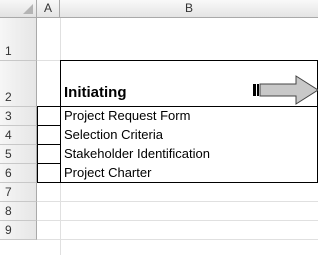  What do you see at coordinates (28, 9) in the screenshot?
I see `select-all-triangle-icon` at bounding box center [28, 9].